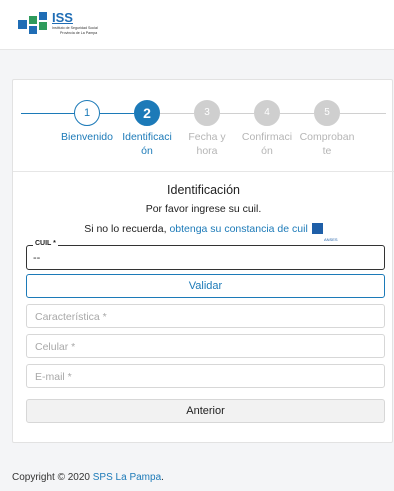  What do you see at coordinates (203, 258) in the screenshot?
I see `cuil-input` at bounding box center [203, 258].